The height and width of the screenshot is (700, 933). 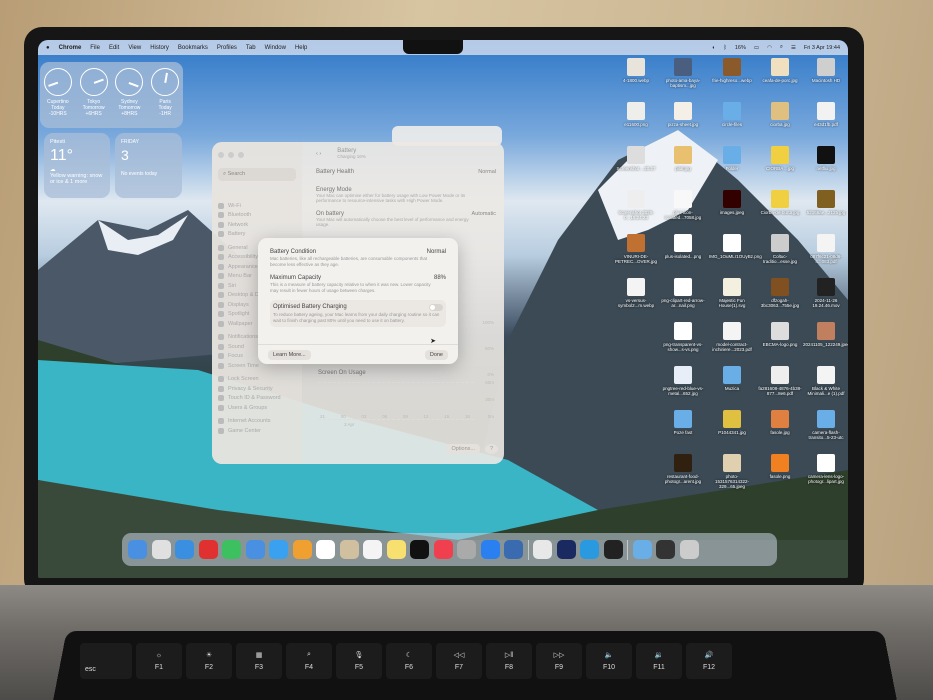 I want to click on desktop-file-icon: plus-icon-isolated...7058.jpg, so click(x=683, y=205).